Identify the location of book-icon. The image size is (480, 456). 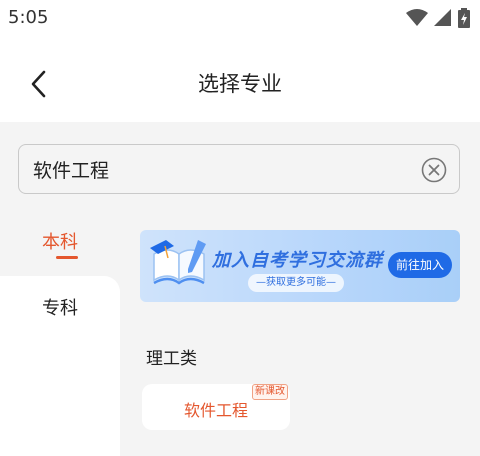
(178, 262).